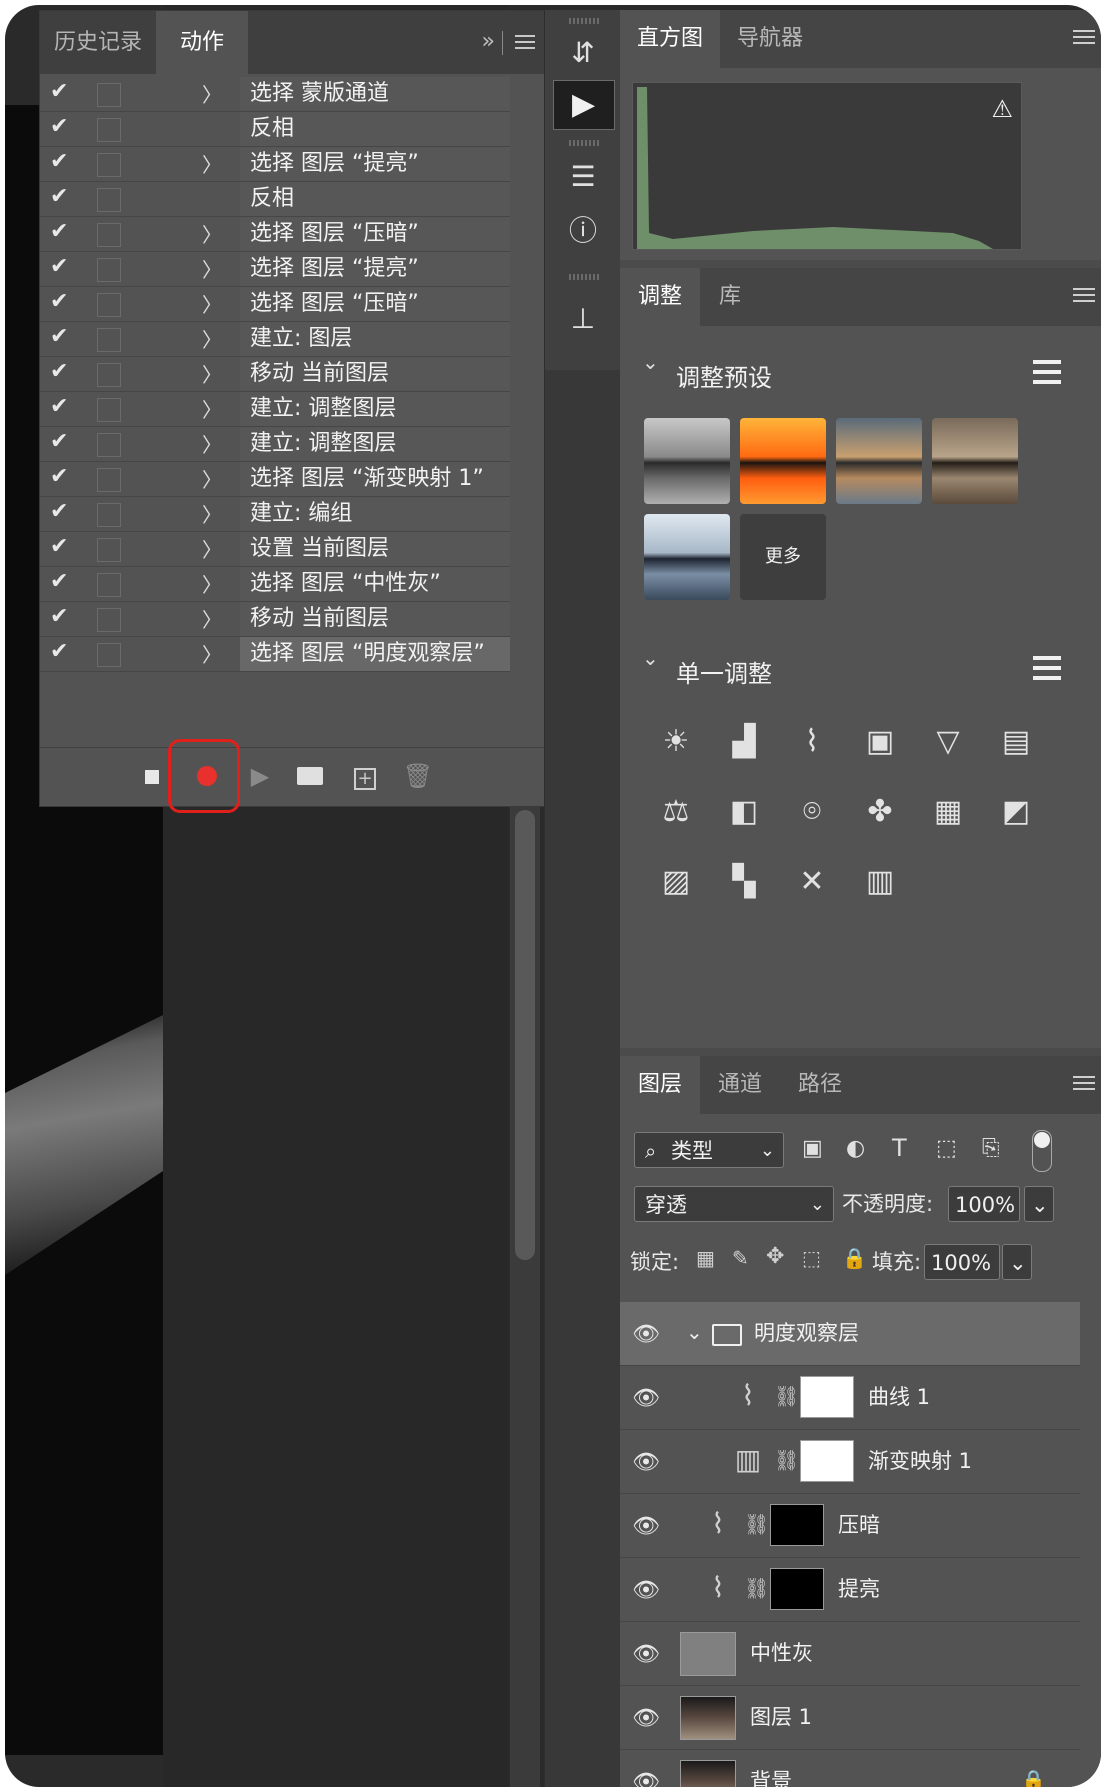 The image size is (1106, 1792). I want to click on tab-histogram: 直方图, so click(670, 39).